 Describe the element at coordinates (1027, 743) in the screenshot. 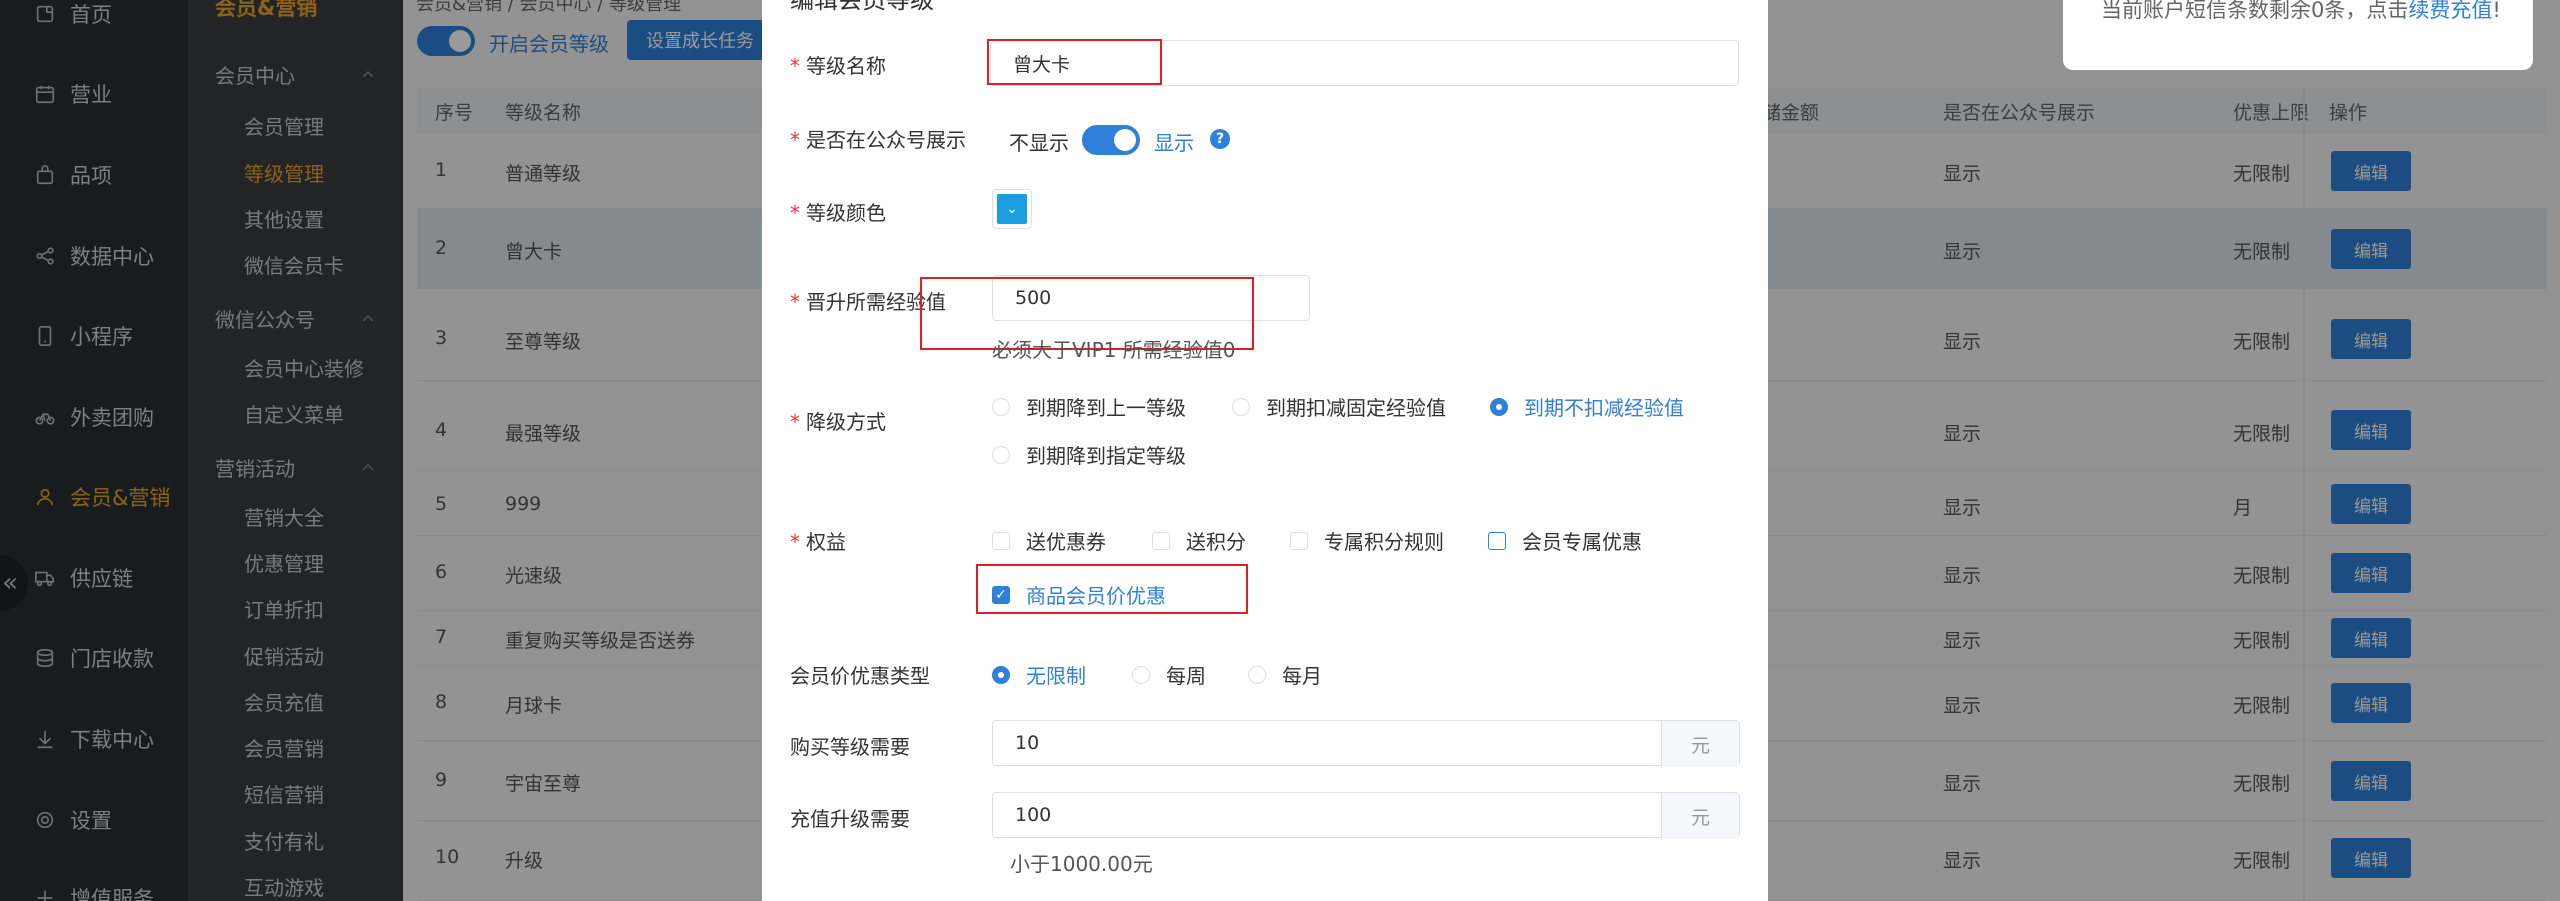

I see `input-value: 10` at that location.